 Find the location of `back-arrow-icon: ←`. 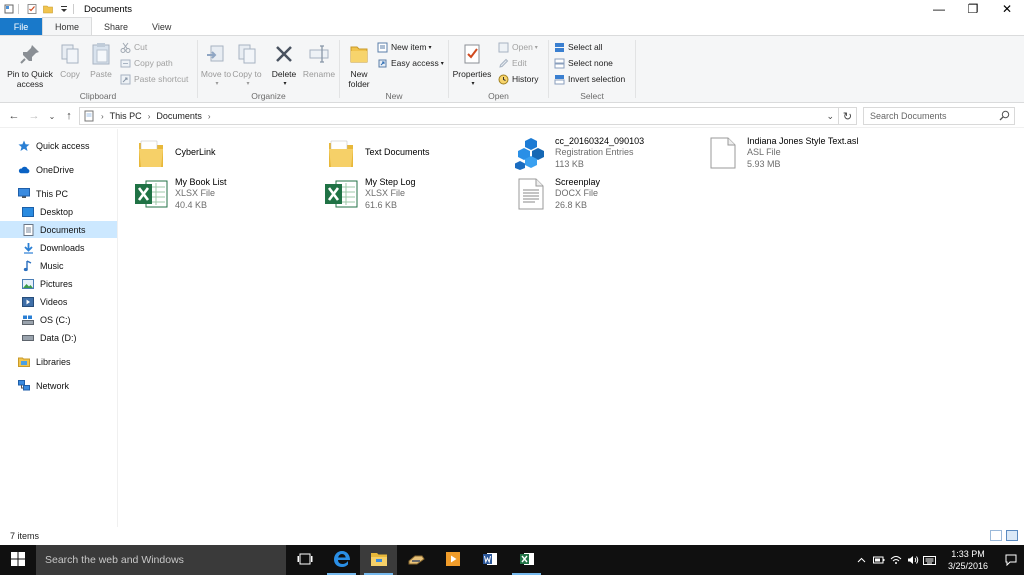

back-arrow-icon: ← is located at coordinates (14, 116).